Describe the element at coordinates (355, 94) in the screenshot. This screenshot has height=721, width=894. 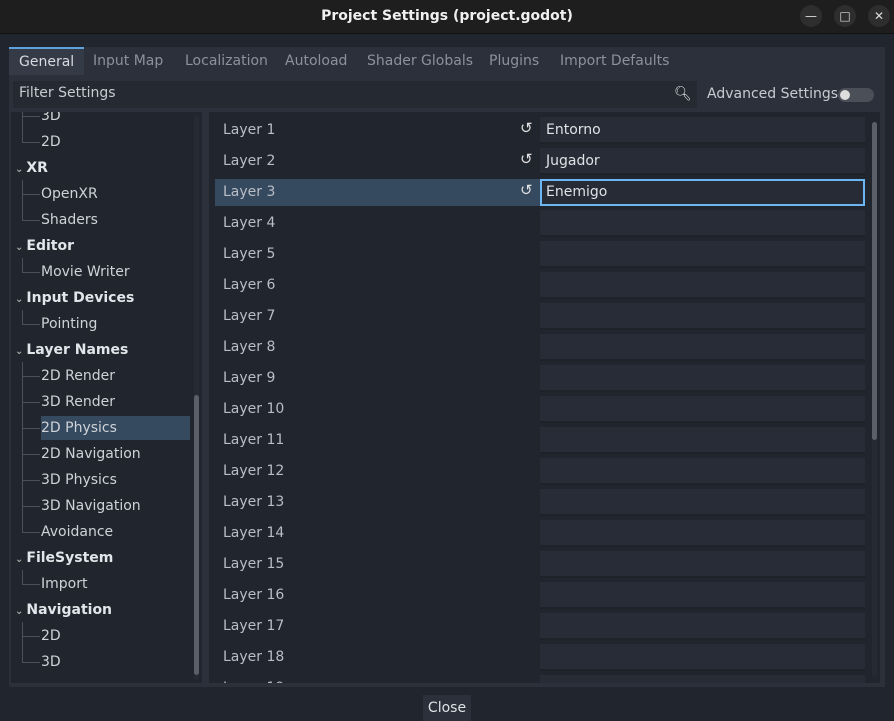
I see `filter-settings-input: Filter Settings` at that location.